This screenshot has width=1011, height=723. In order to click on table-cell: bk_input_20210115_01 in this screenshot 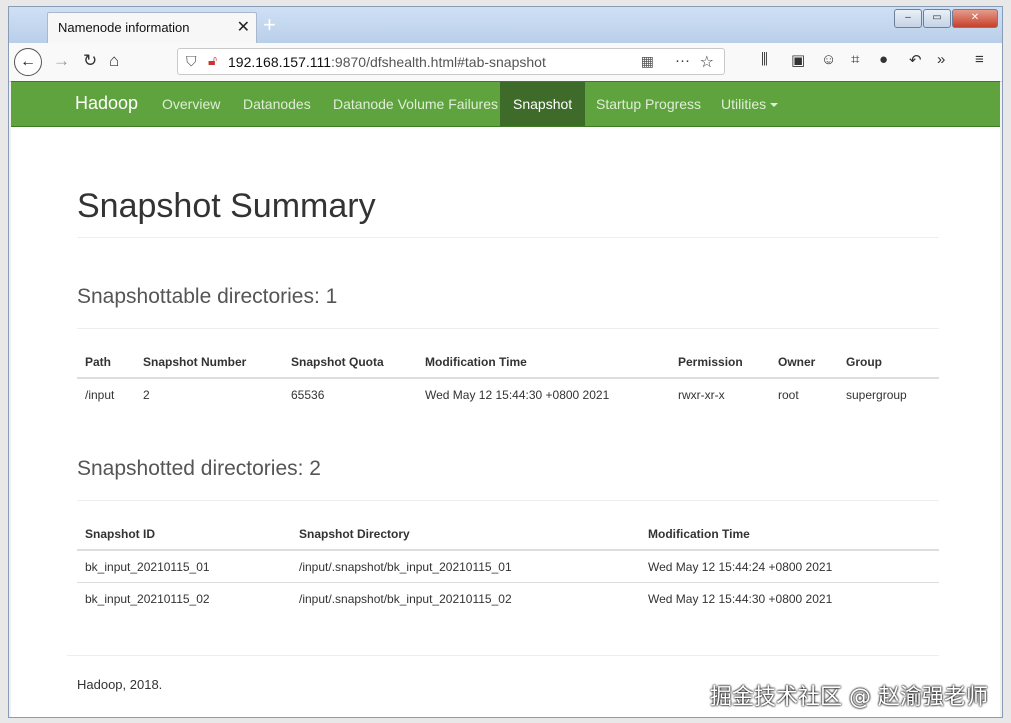, I will do `click(184, 566)`.